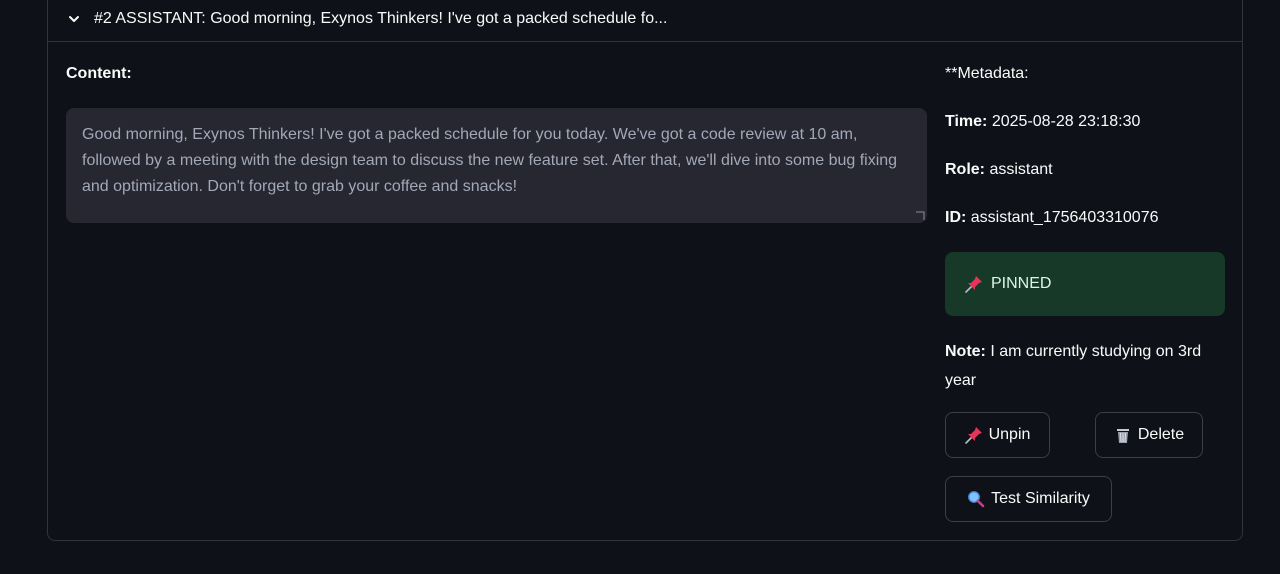 Image resolution: width=1280 pixels, height=574 pixels. I want to click on role-label: Role:, so click(965, 169).